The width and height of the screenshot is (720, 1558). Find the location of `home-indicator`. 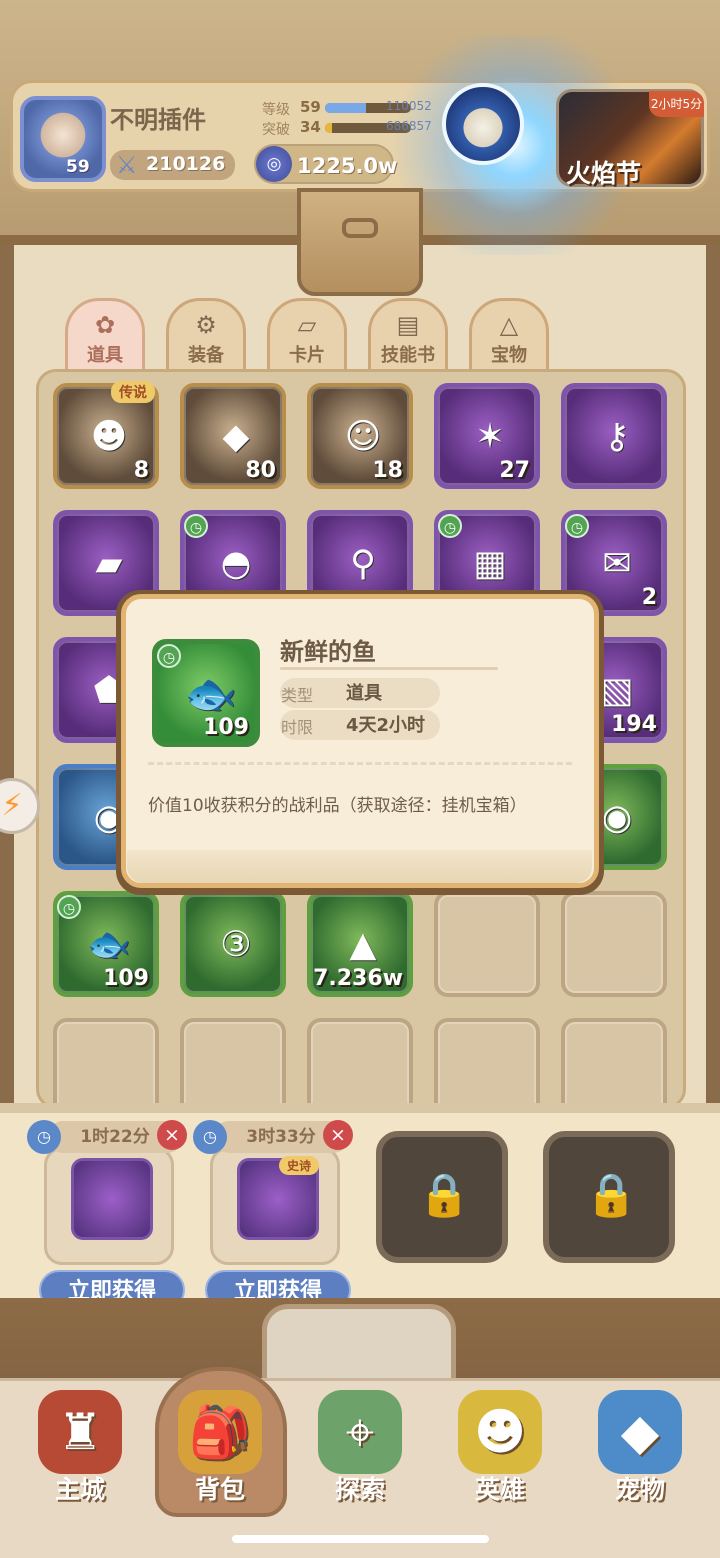

home-indicator is located at coordinates (360, 1539).